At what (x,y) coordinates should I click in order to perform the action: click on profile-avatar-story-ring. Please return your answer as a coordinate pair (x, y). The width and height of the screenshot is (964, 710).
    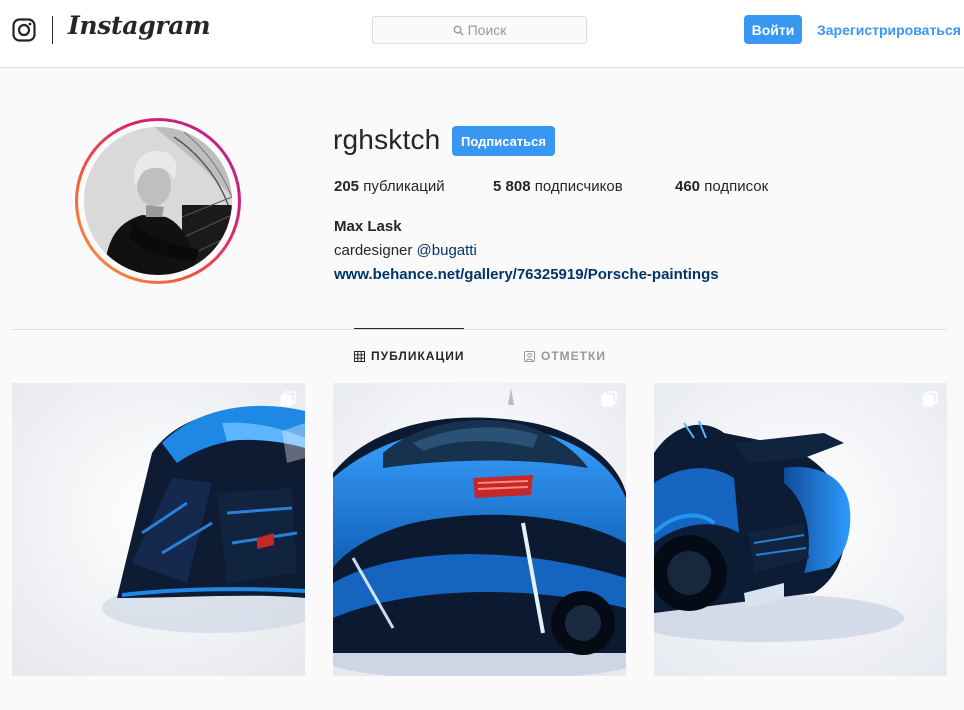
    Looking at the image, I should click on (158, 201).